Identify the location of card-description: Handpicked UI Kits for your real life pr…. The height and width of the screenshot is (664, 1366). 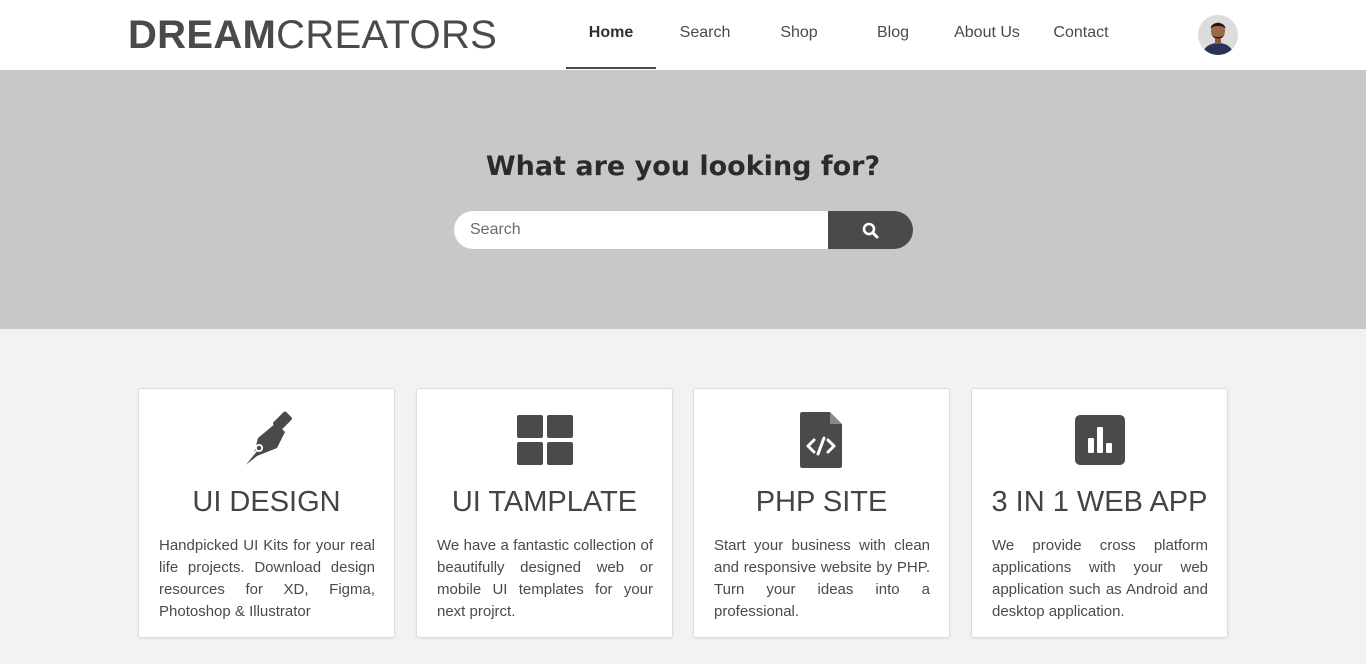
(267, 578).